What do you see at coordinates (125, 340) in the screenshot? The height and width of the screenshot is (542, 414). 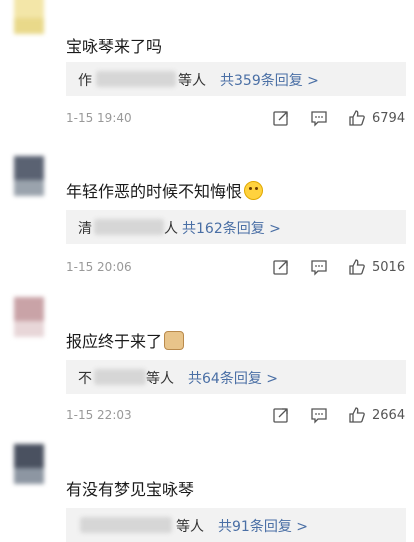 I see `comment-text: 报应终于来了` at bounding box center [125, 340].